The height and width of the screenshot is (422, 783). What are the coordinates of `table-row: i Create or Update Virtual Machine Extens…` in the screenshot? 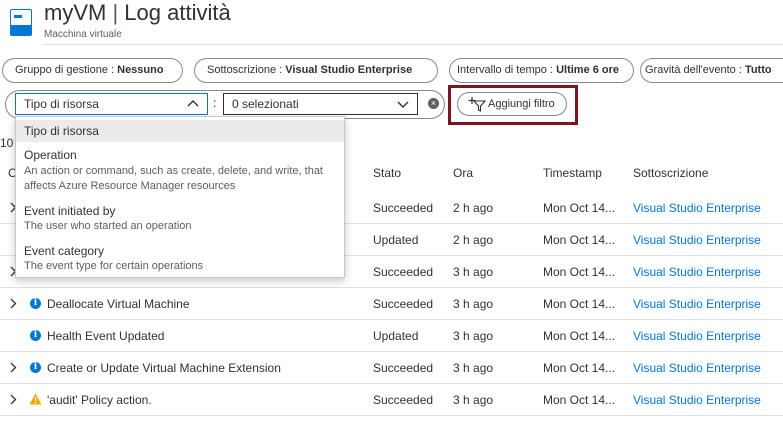 It's located at (391, 368).